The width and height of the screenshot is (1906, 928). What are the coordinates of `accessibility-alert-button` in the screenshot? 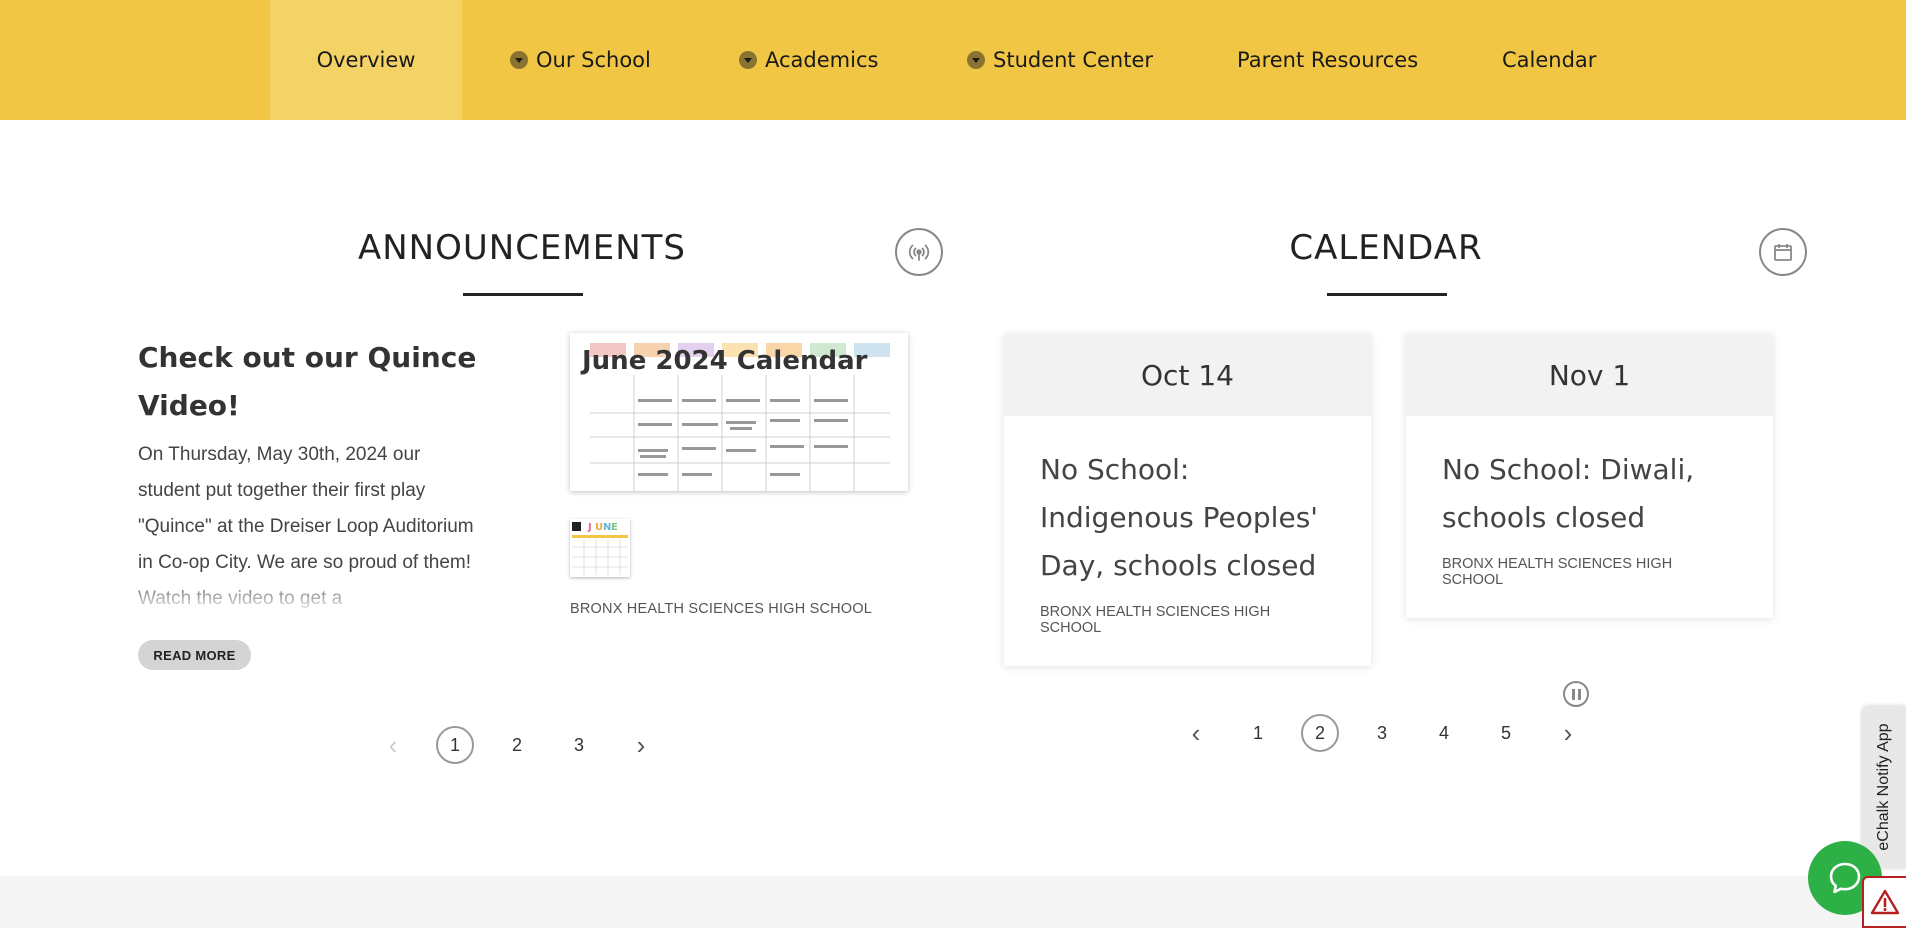 It's located at (1884, 902).